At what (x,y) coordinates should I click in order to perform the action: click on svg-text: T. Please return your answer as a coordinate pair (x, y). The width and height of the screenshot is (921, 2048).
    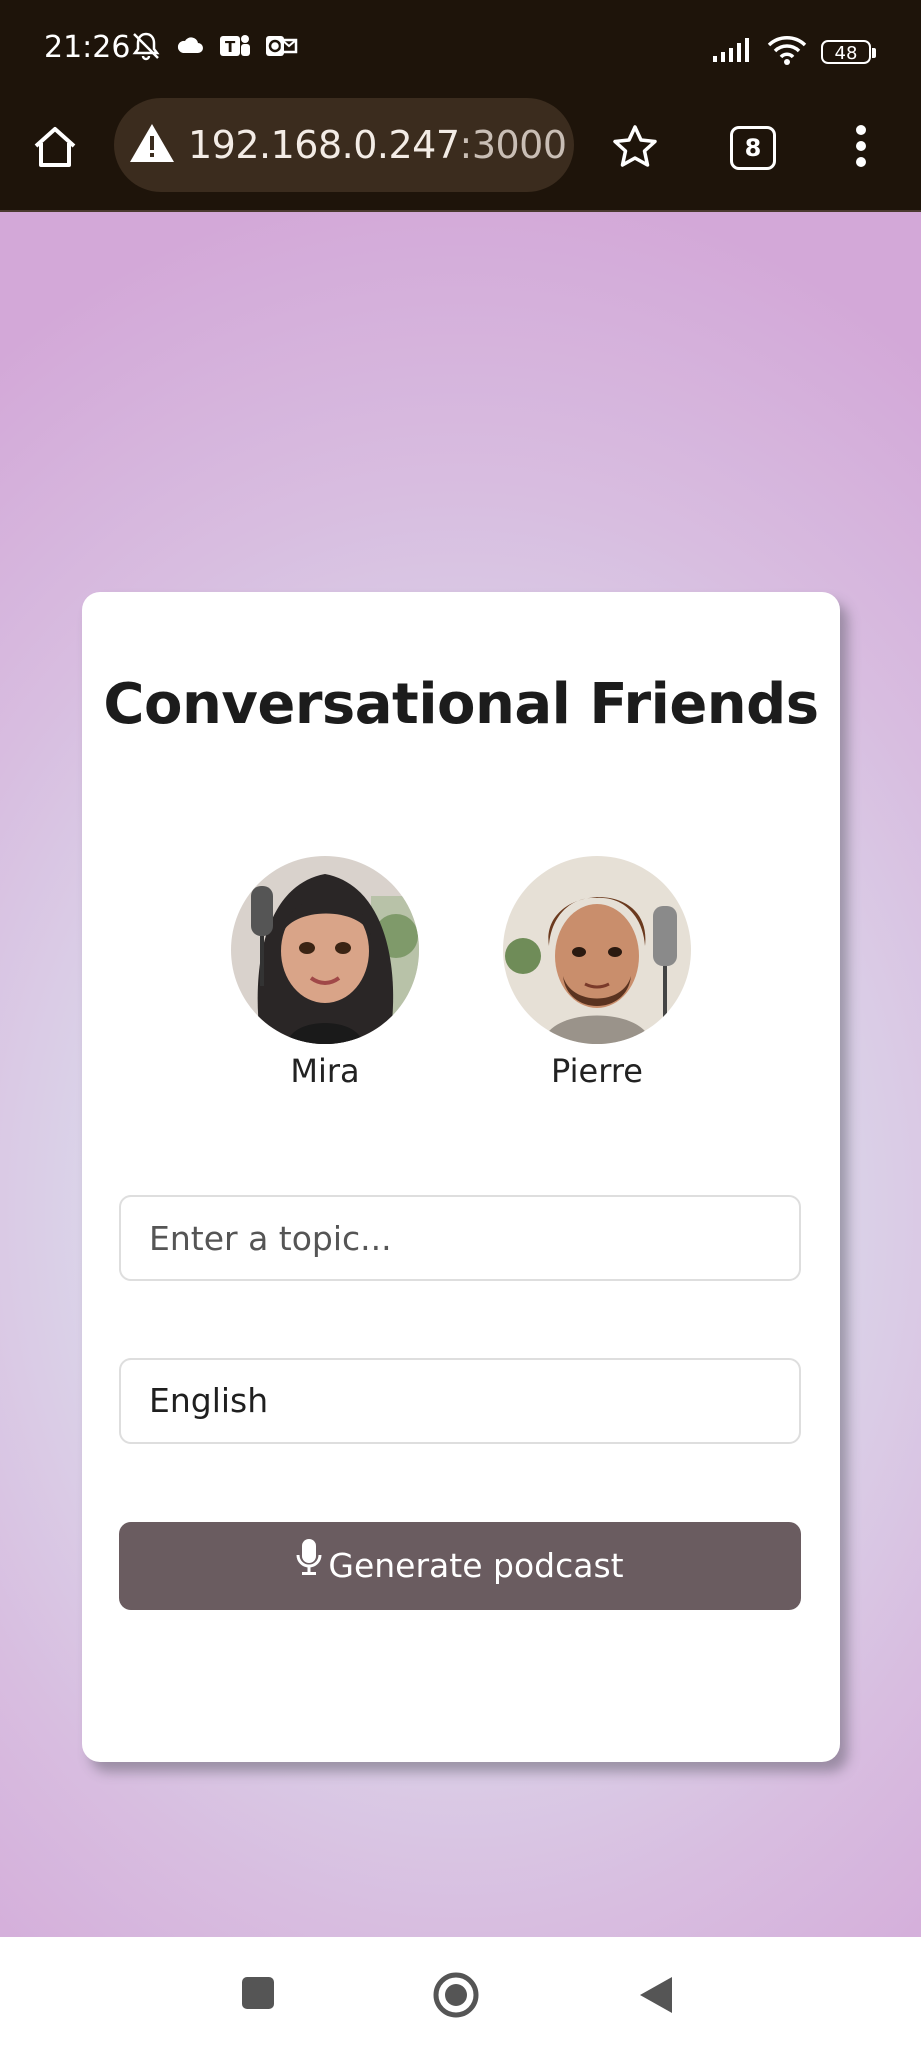
    Looking at the image, I should click on (230, 47).